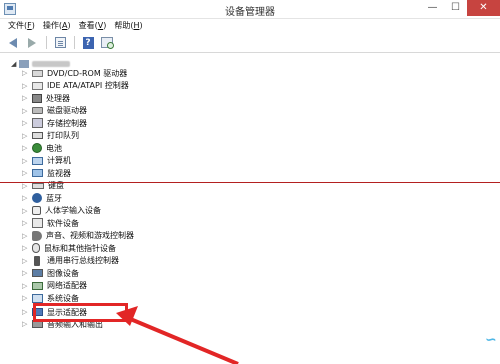  I want to click on tree-node-mice-pointing-devices: ▷ 鼠标和其他指针设备, so click(69, 248).